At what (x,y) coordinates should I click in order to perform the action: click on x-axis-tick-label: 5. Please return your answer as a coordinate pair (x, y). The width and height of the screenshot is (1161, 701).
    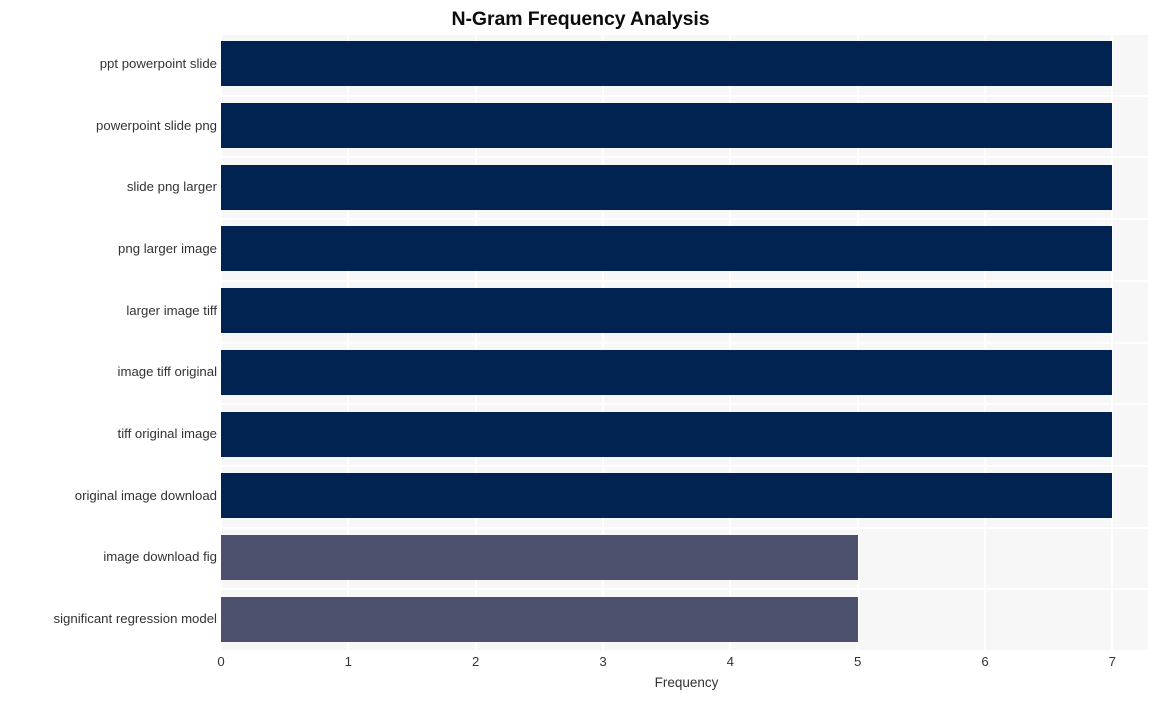
    Looking at the image, I should click on (858, 661).